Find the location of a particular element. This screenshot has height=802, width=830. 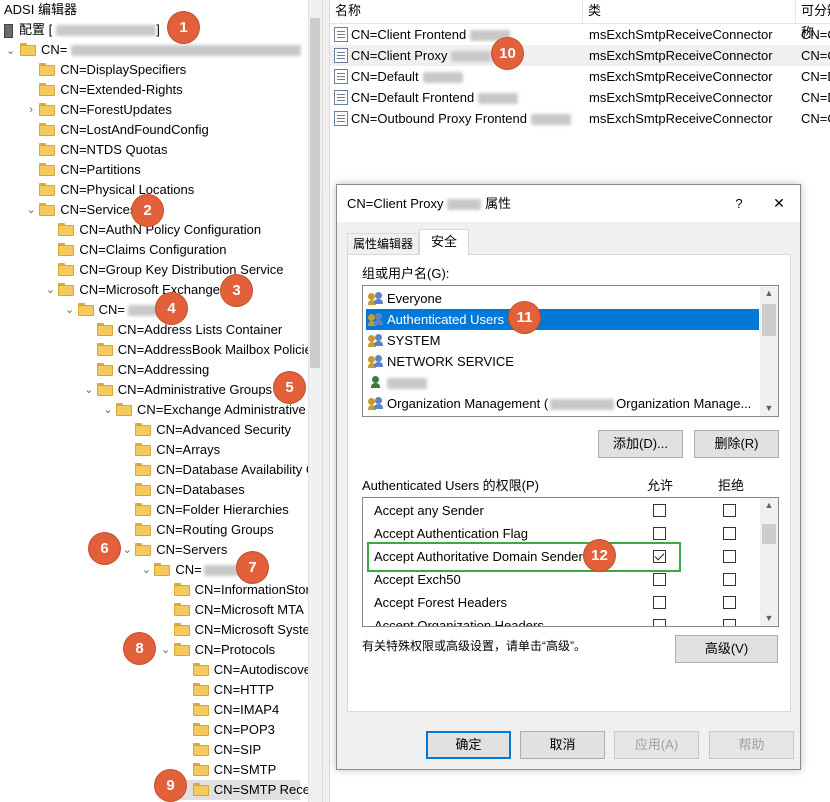

permission-row: Accept Organization Headers is located at coordinates (562, 620).